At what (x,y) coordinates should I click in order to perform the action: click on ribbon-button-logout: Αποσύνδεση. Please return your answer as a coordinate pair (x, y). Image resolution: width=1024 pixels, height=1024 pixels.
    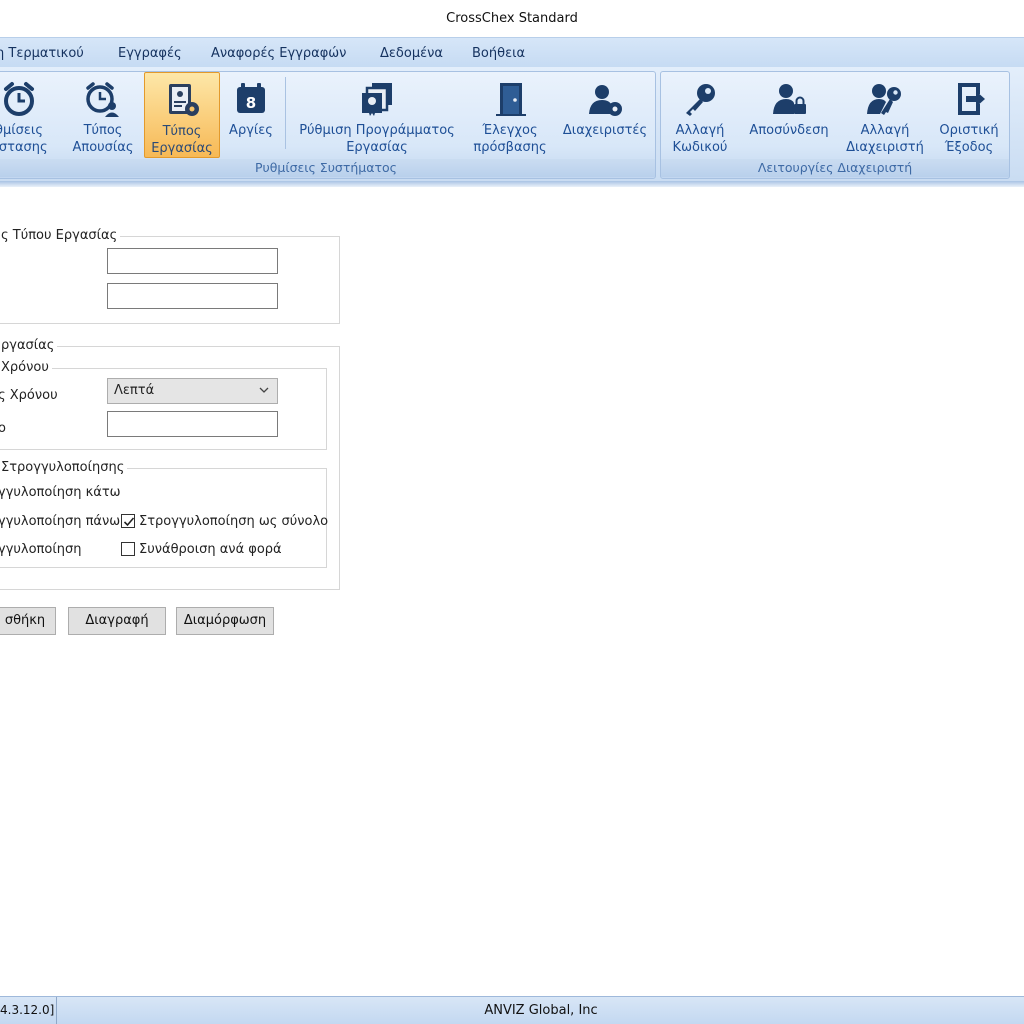
    Looking at the image, I should click on (789, 115).